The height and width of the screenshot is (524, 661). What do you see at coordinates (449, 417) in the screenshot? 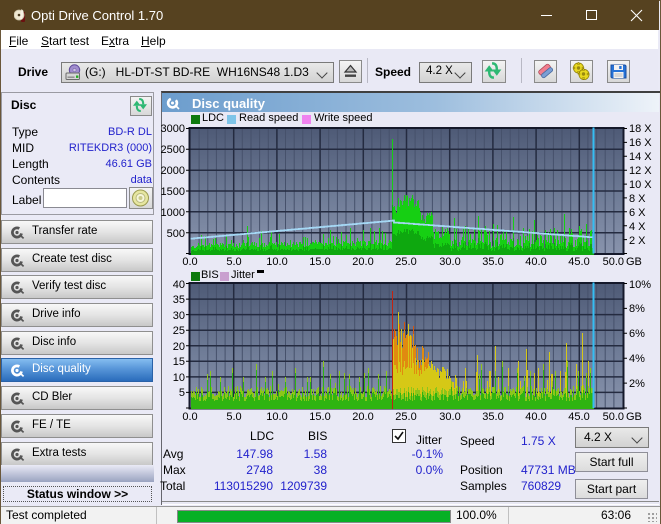
I see `svg-text: 30.0` at bounding box center [449, 417].